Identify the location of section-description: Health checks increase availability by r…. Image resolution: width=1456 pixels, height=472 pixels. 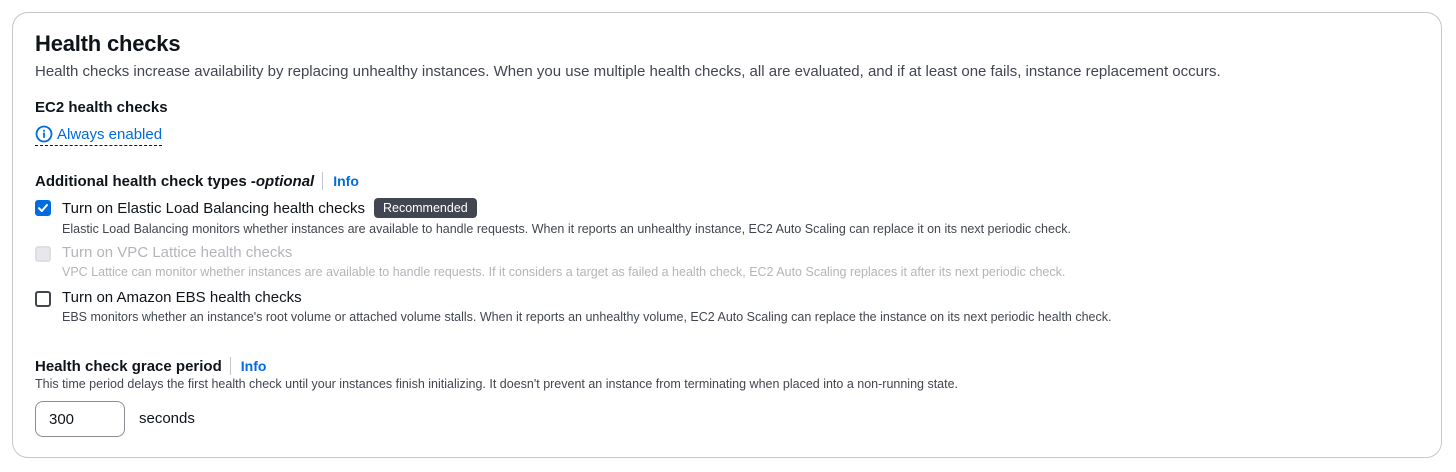
(628, 71).